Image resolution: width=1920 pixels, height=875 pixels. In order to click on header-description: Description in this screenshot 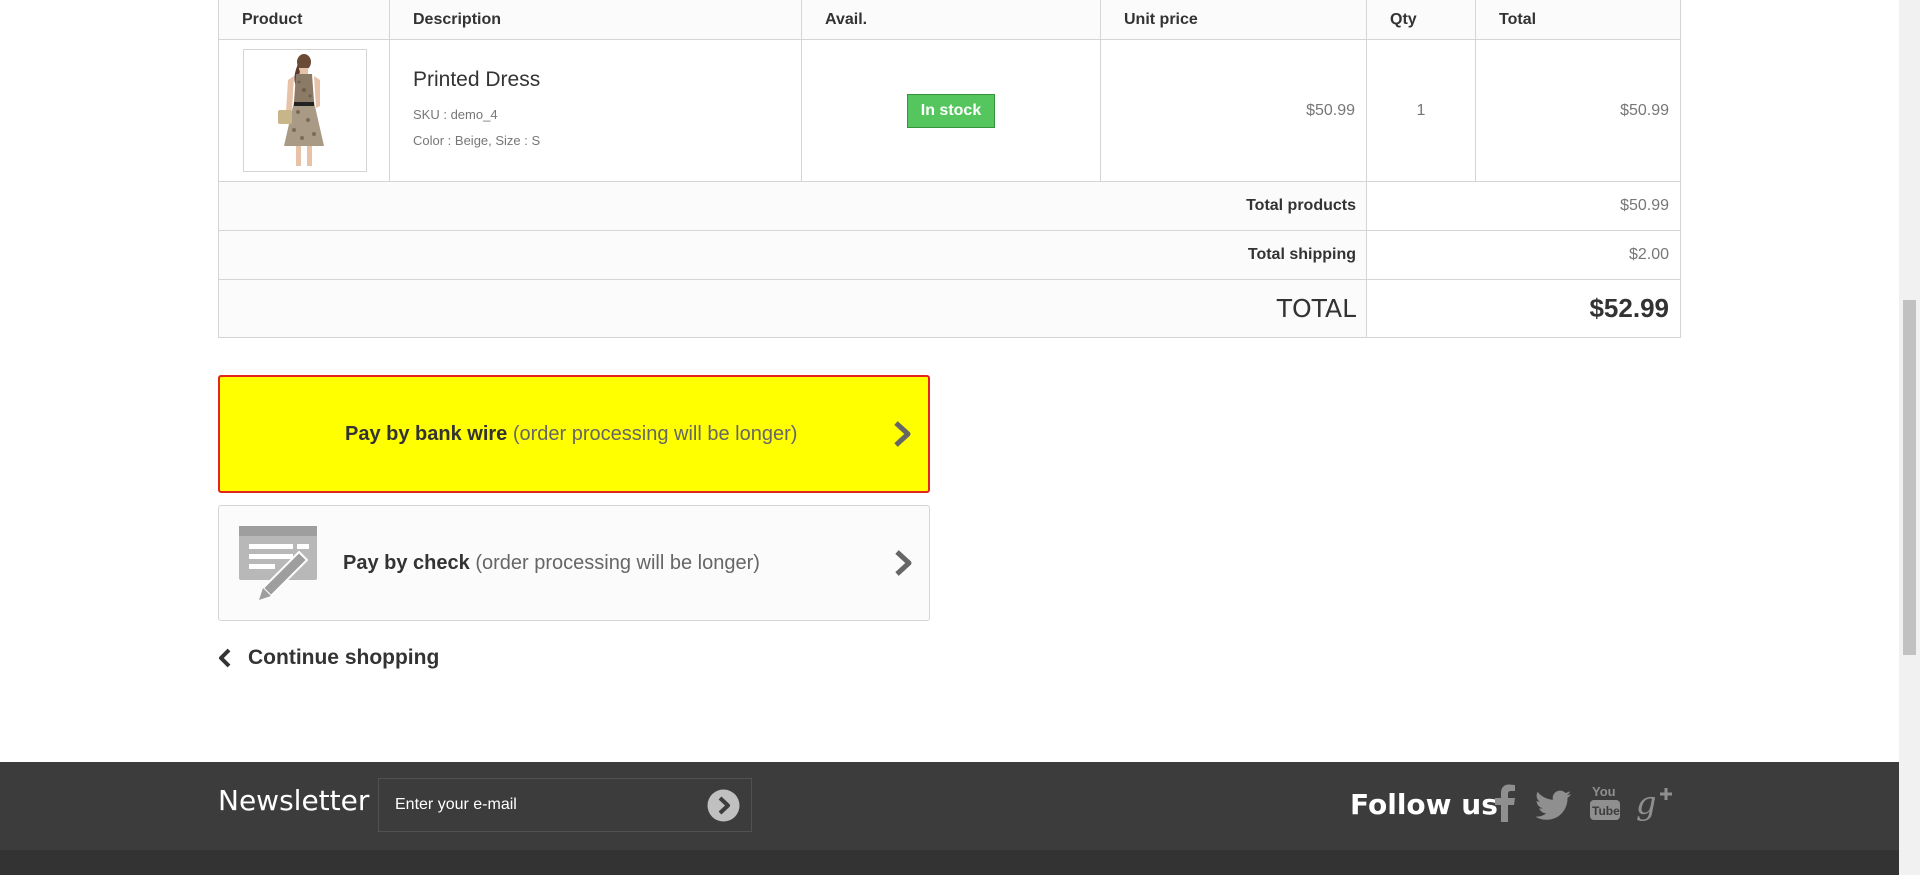, I will do `click(595, 20)`.